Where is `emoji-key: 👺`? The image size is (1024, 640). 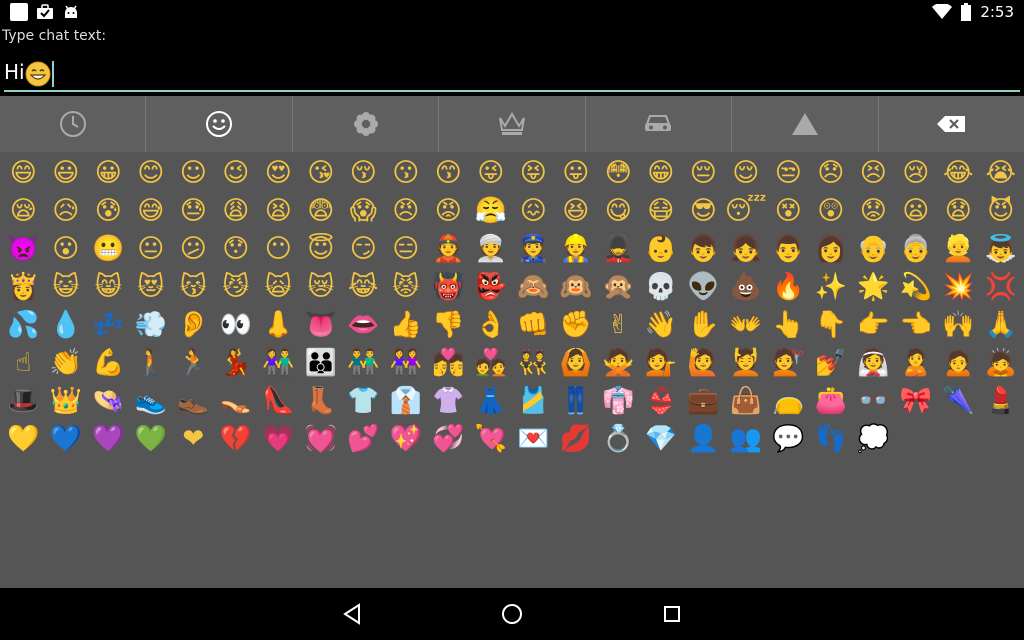 emoji-key: 👺 is located at coordinates (491, 287).